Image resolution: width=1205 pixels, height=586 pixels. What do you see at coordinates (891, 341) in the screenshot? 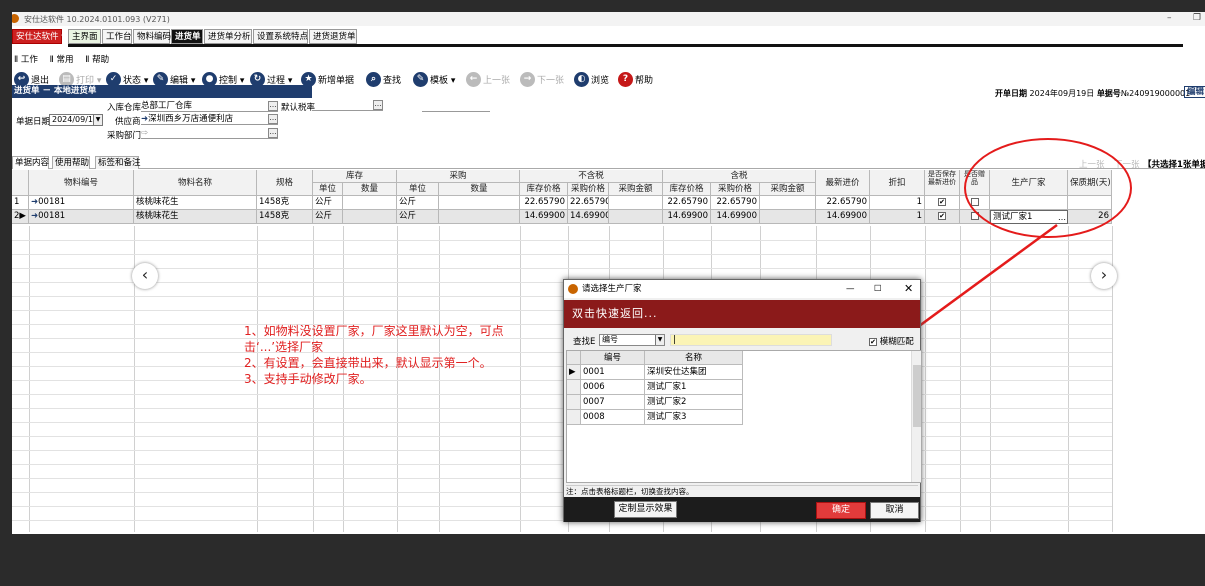
I see `fuzzy-match-toggle: ✔ 模糊匹配` at bounding box center [891, 341].